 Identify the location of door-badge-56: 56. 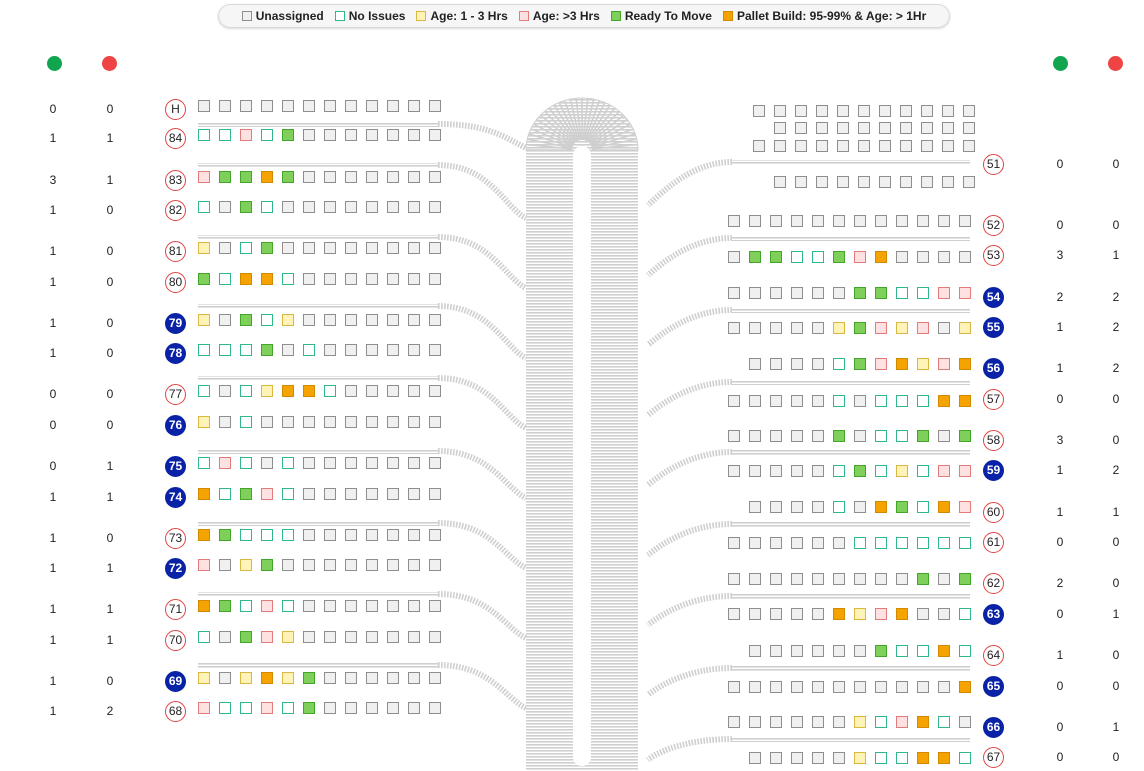
(993, 368).